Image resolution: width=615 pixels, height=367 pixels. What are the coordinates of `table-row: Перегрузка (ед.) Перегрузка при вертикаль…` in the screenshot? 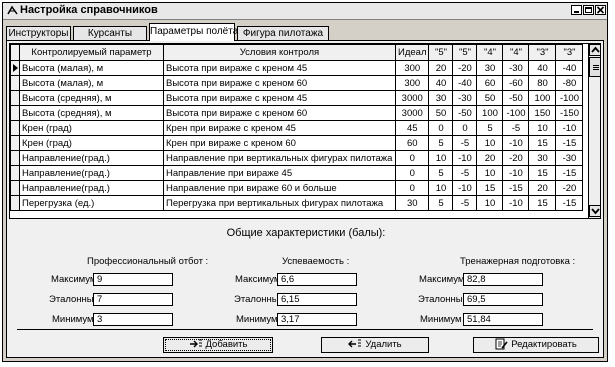 It's located at (297, 203).